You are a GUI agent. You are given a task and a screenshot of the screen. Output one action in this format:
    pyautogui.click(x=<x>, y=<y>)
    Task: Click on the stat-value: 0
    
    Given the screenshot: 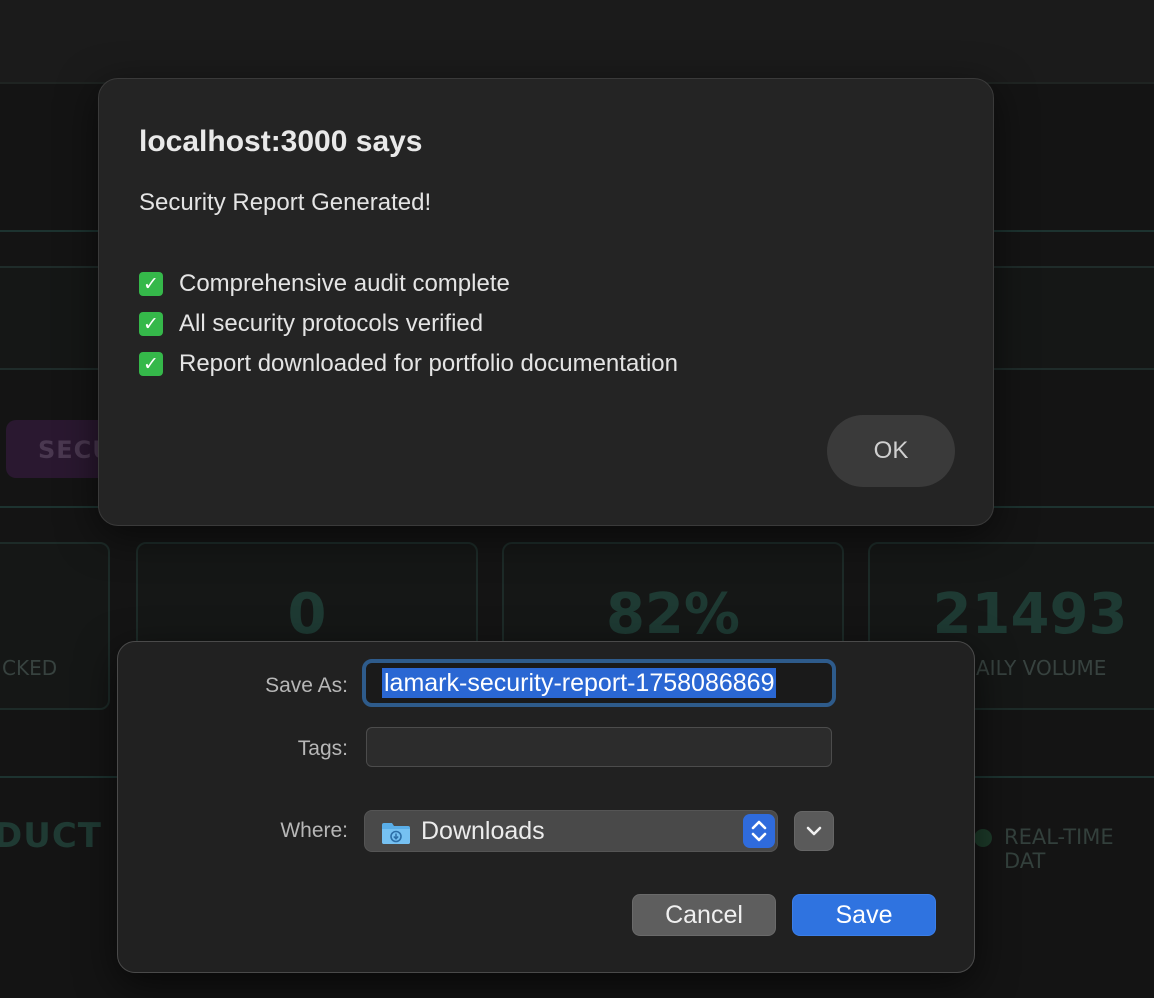 What is the action you would take?
    pyautogui.click(x=307, y=614)
    